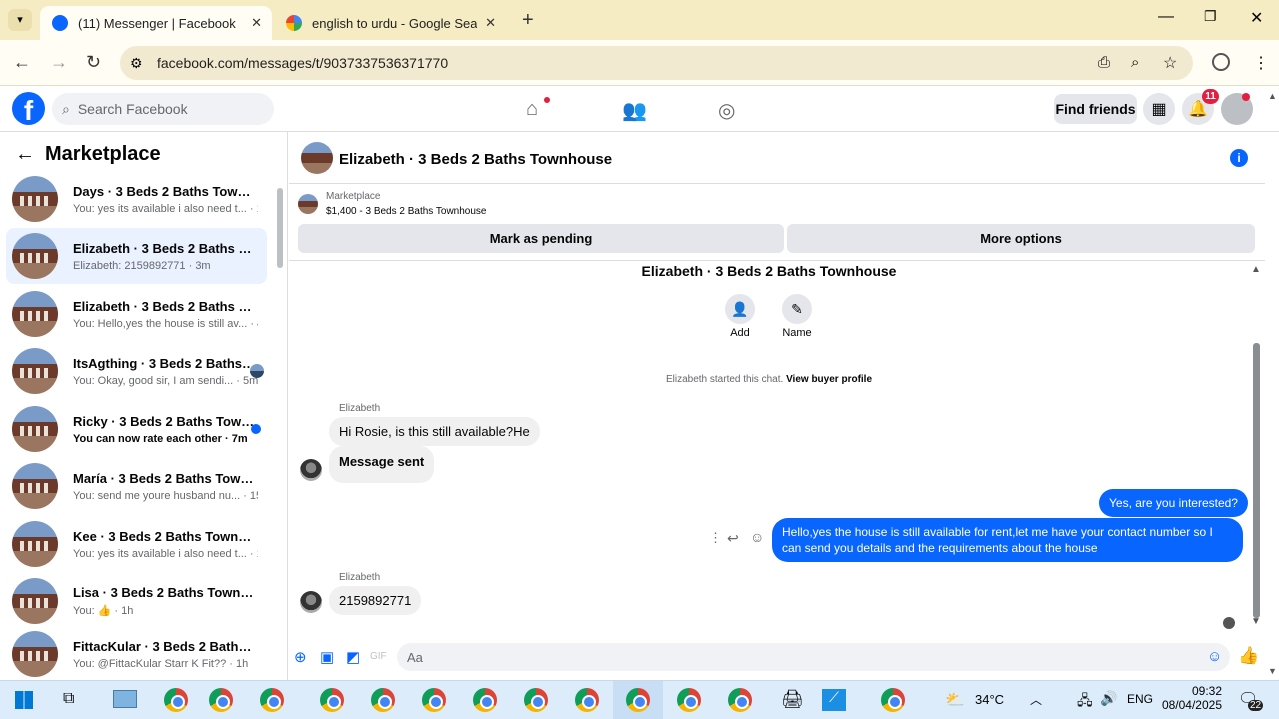 The image size is (1279, 719). Describe the element at coordinates (1256, 269) in the screenshot. I see `scroll-up-icon: ▲` at that location.